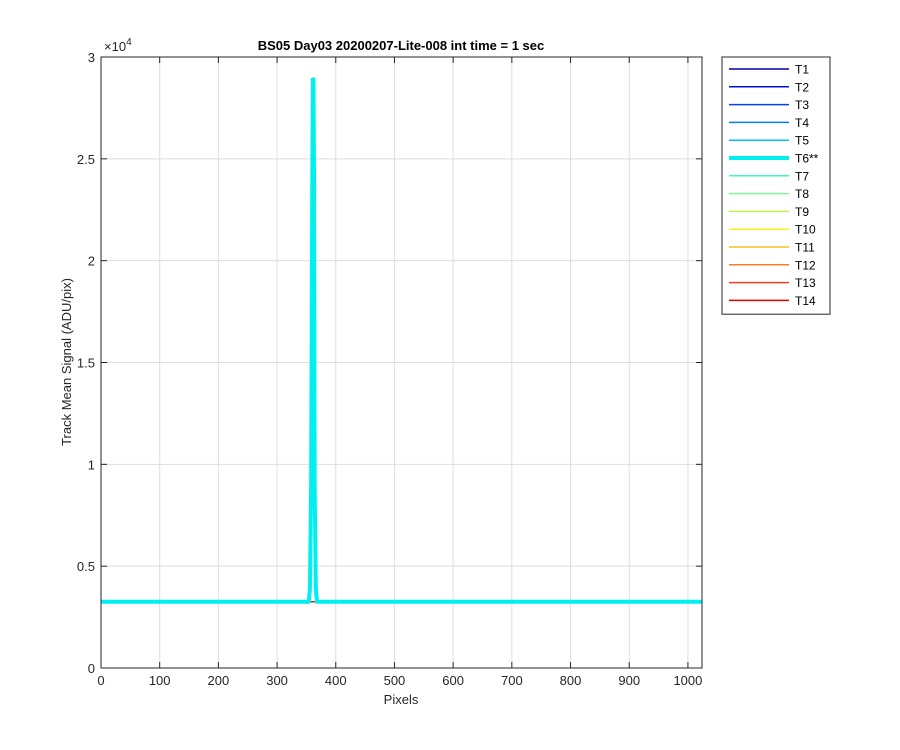  I want to click on x-tick-label: 200, so click(219, 680).